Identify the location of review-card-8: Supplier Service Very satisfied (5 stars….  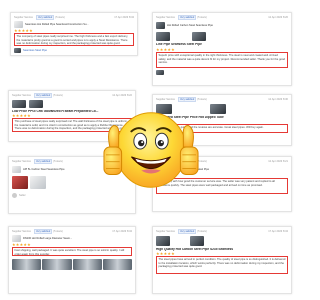
(222, 260).